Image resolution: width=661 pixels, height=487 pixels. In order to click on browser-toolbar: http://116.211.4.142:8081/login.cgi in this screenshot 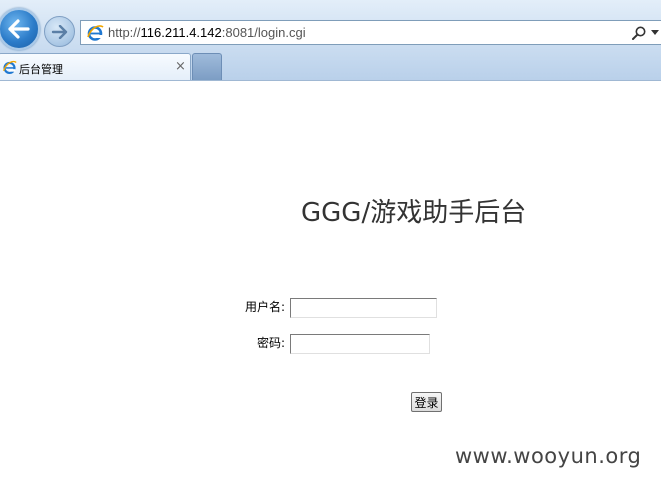, I will do `click(330, 25)`.